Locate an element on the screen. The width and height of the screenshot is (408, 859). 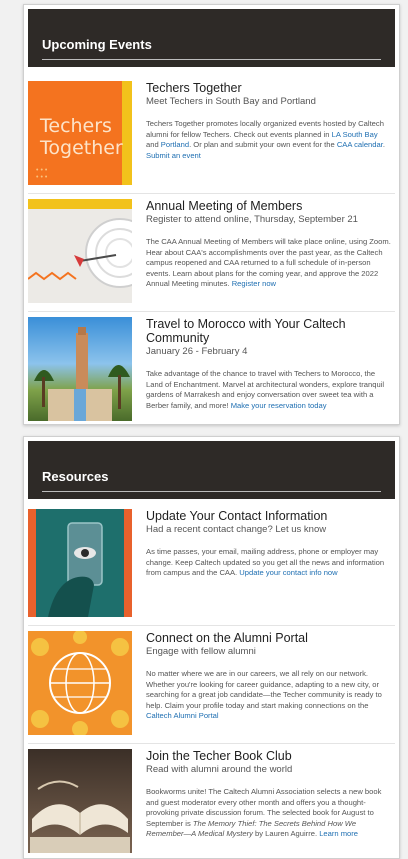
item-title: Annual Meeting of Members is located at coordinates (268, 206).